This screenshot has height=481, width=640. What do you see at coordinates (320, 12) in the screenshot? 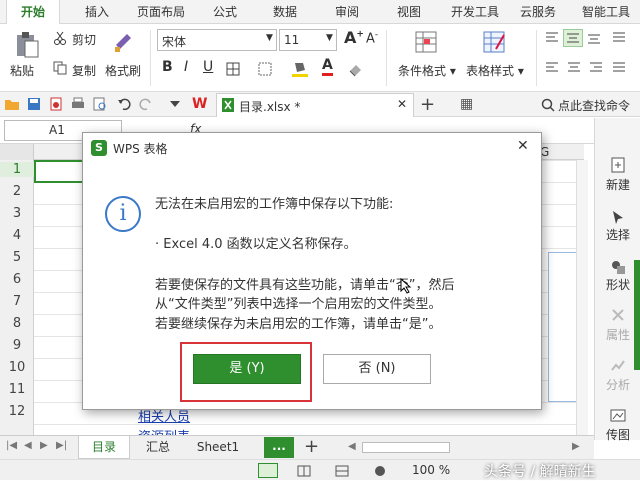
I see `ribbon-tab-bar: 开始 插入 页面布局 公式 数据 审阅 视图 开发工具 云服务 智能工具` at bounding box center [320, 12].